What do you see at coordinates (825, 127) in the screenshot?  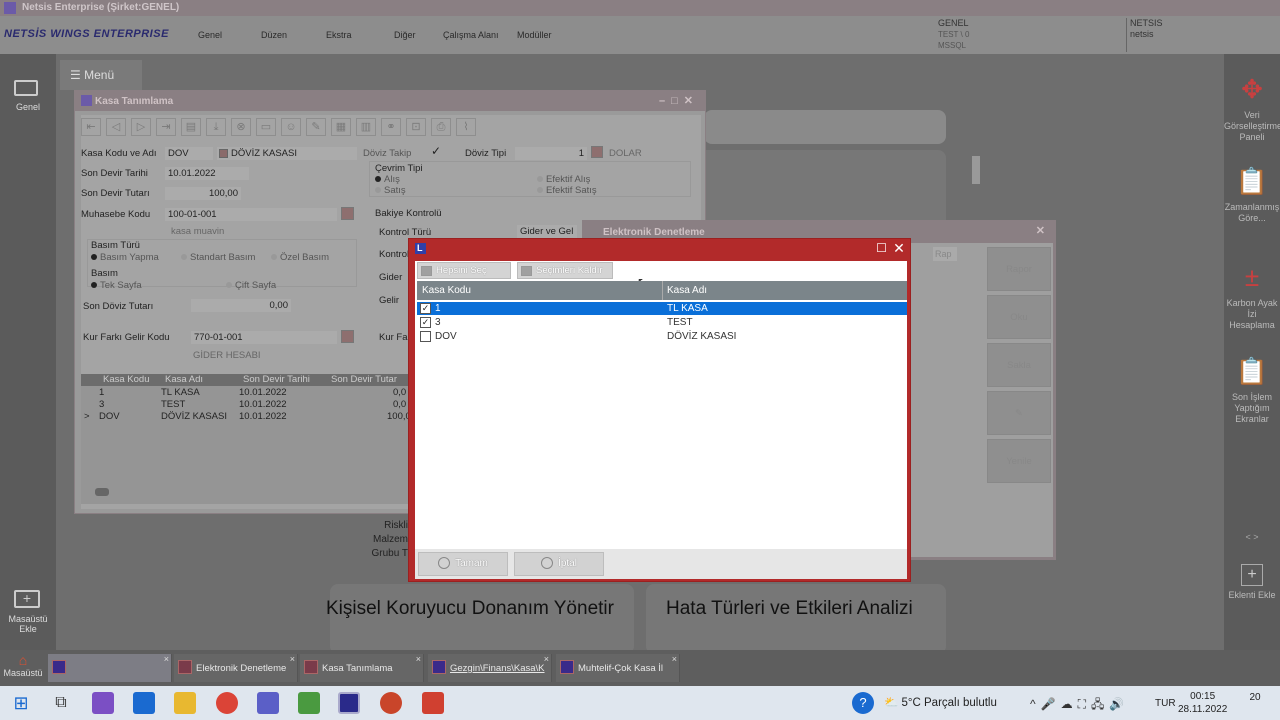 I see `dashboard-search-bar` at bounding box center [825, 127].